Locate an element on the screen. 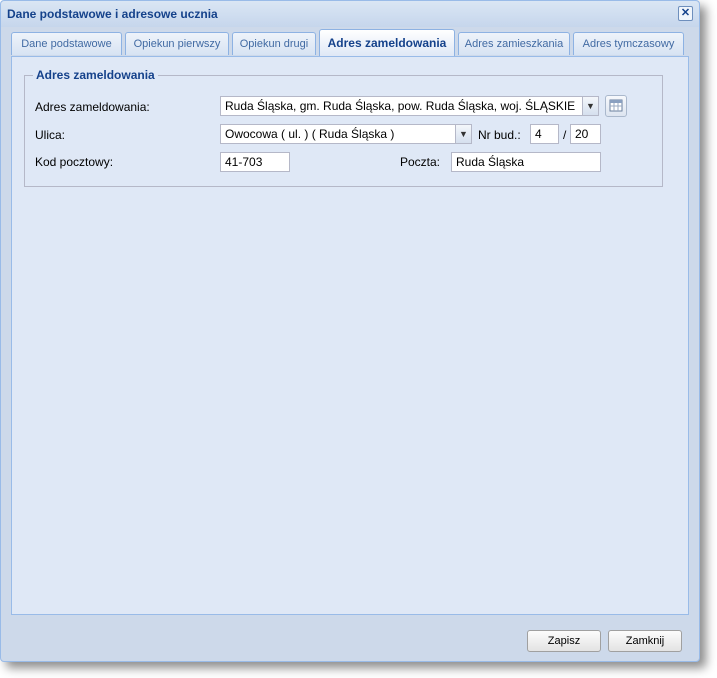 This screenshot has width=717, height=678. fieldset-legend: Adres zameldowania is located at coordinates (95, 75).